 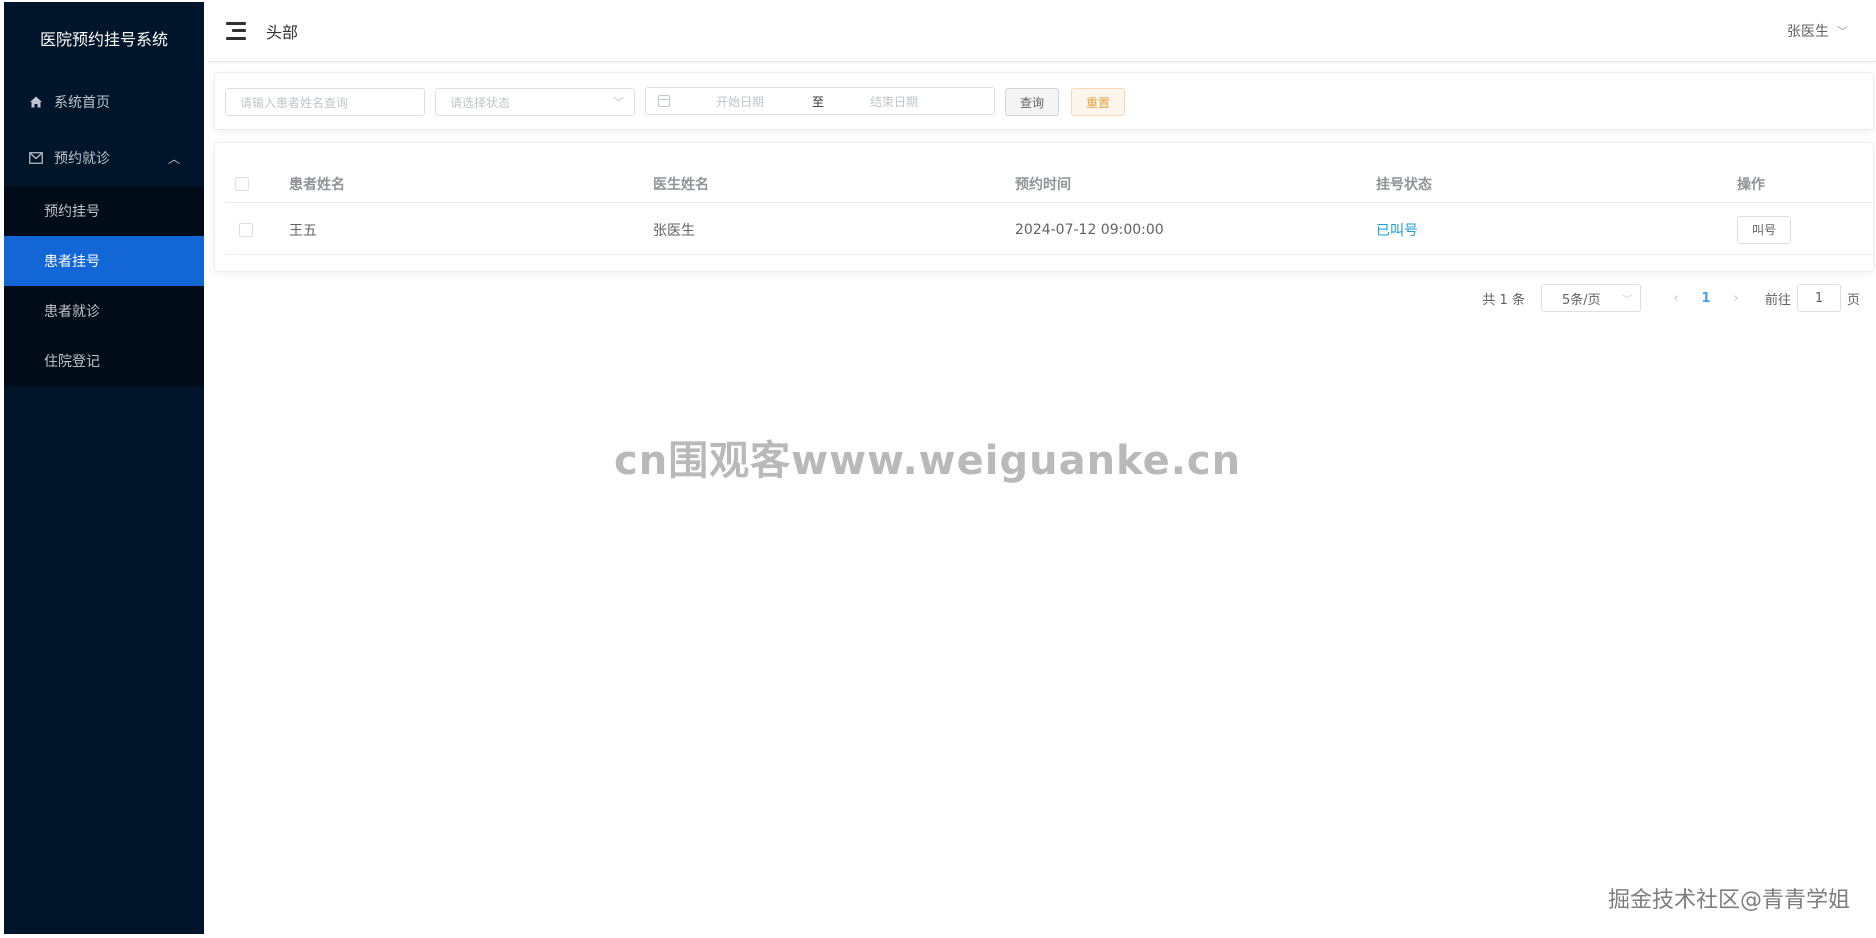 I want to click on column-header: 挂号状态, so click(x=1404, y=184).